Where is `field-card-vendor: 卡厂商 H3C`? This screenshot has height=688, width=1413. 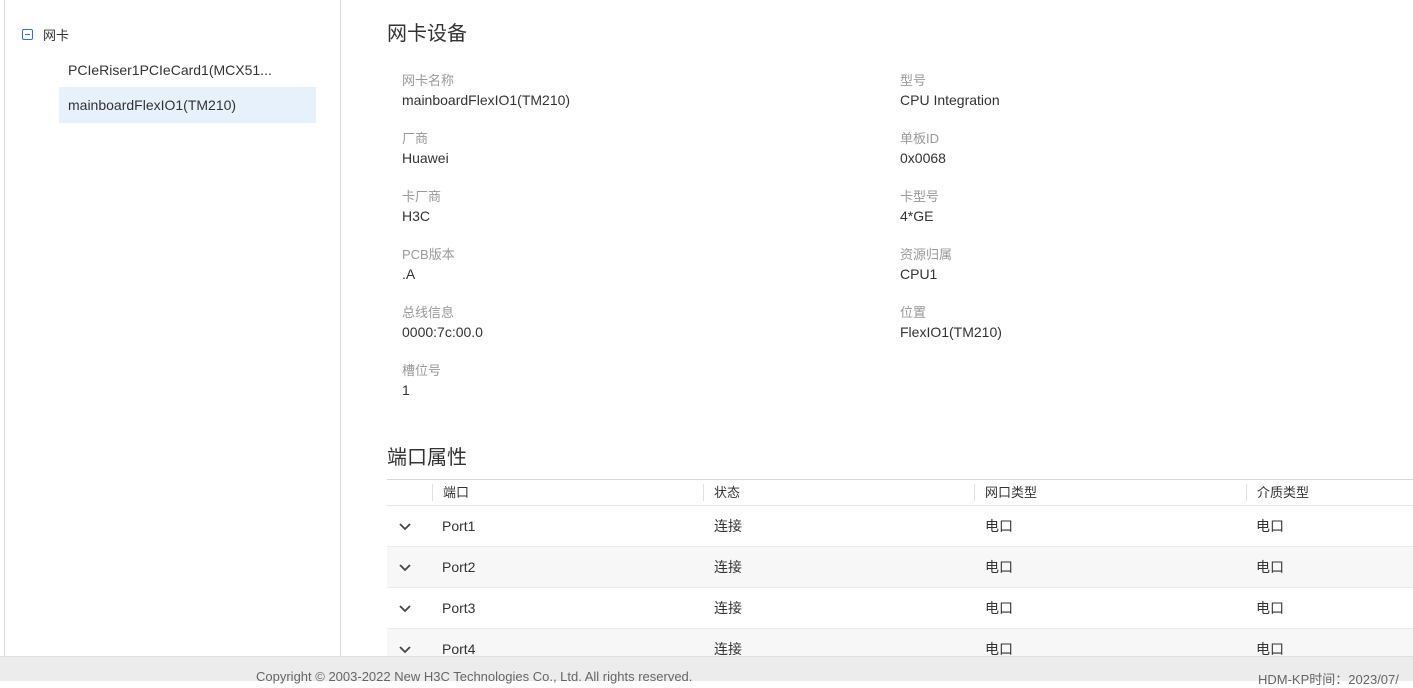 field-card-vendor: 卡厂商 H3C is located at coordinates (422, 206).